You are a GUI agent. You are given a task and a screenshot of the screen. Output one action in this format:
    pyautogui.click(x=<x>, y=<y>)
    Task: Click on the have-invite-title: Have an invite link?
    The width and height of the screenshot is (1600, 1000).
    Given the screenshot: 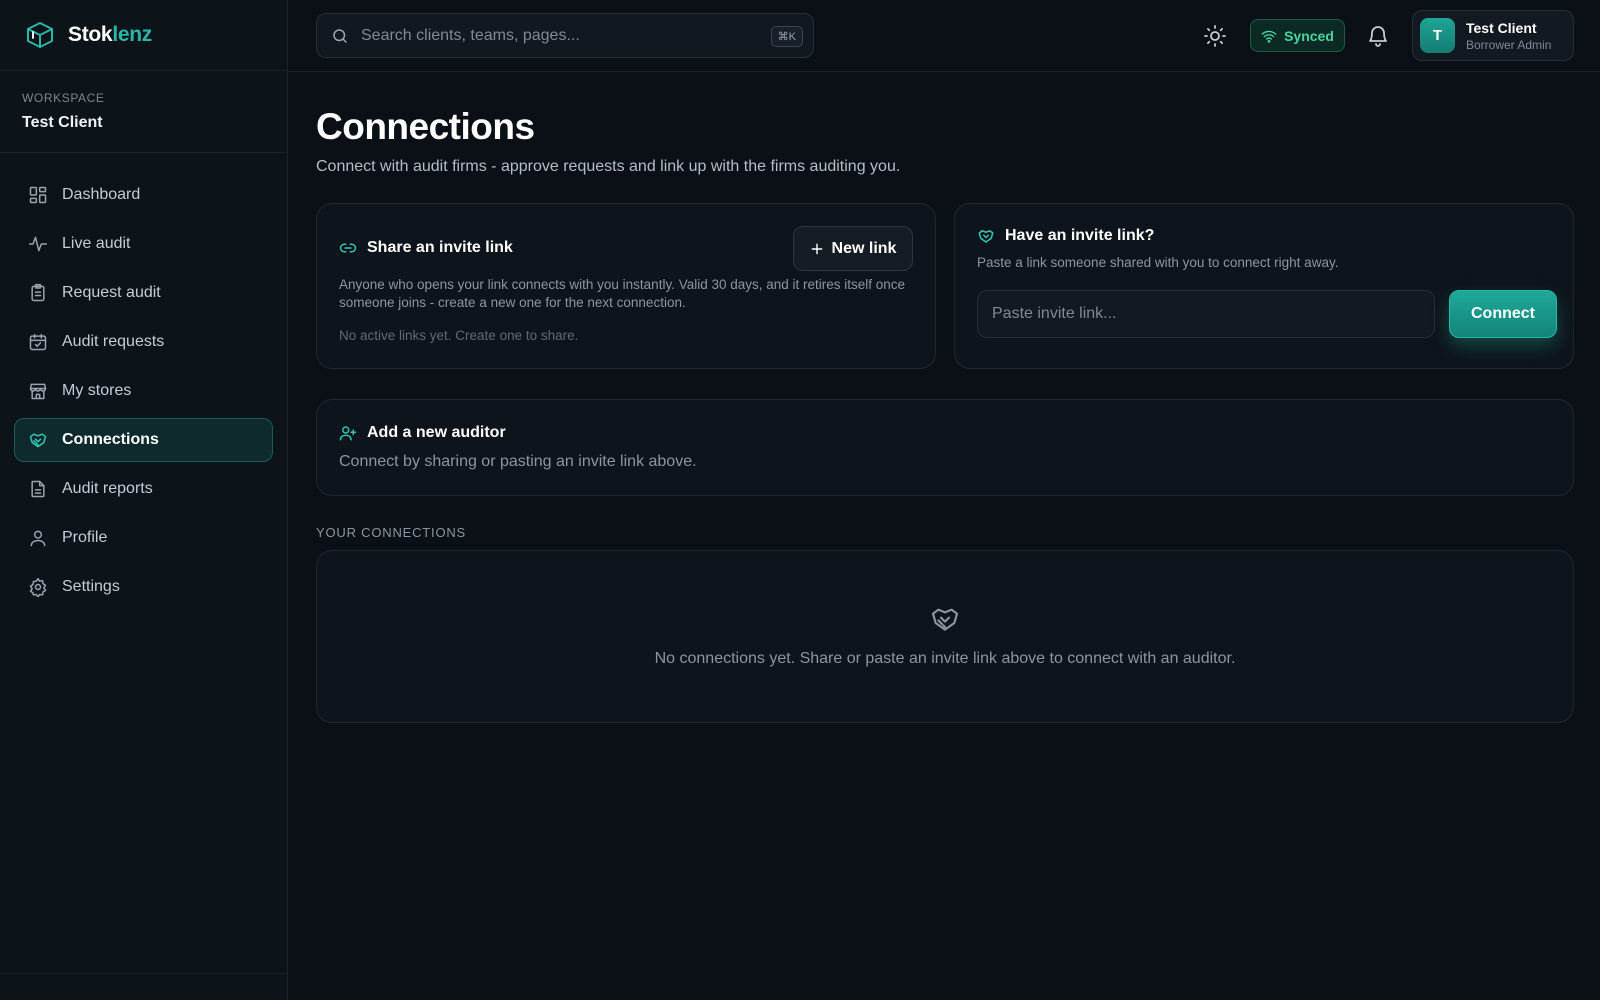 What is the action you would take?
    pyautogui.click(x=1065, y=236)
    